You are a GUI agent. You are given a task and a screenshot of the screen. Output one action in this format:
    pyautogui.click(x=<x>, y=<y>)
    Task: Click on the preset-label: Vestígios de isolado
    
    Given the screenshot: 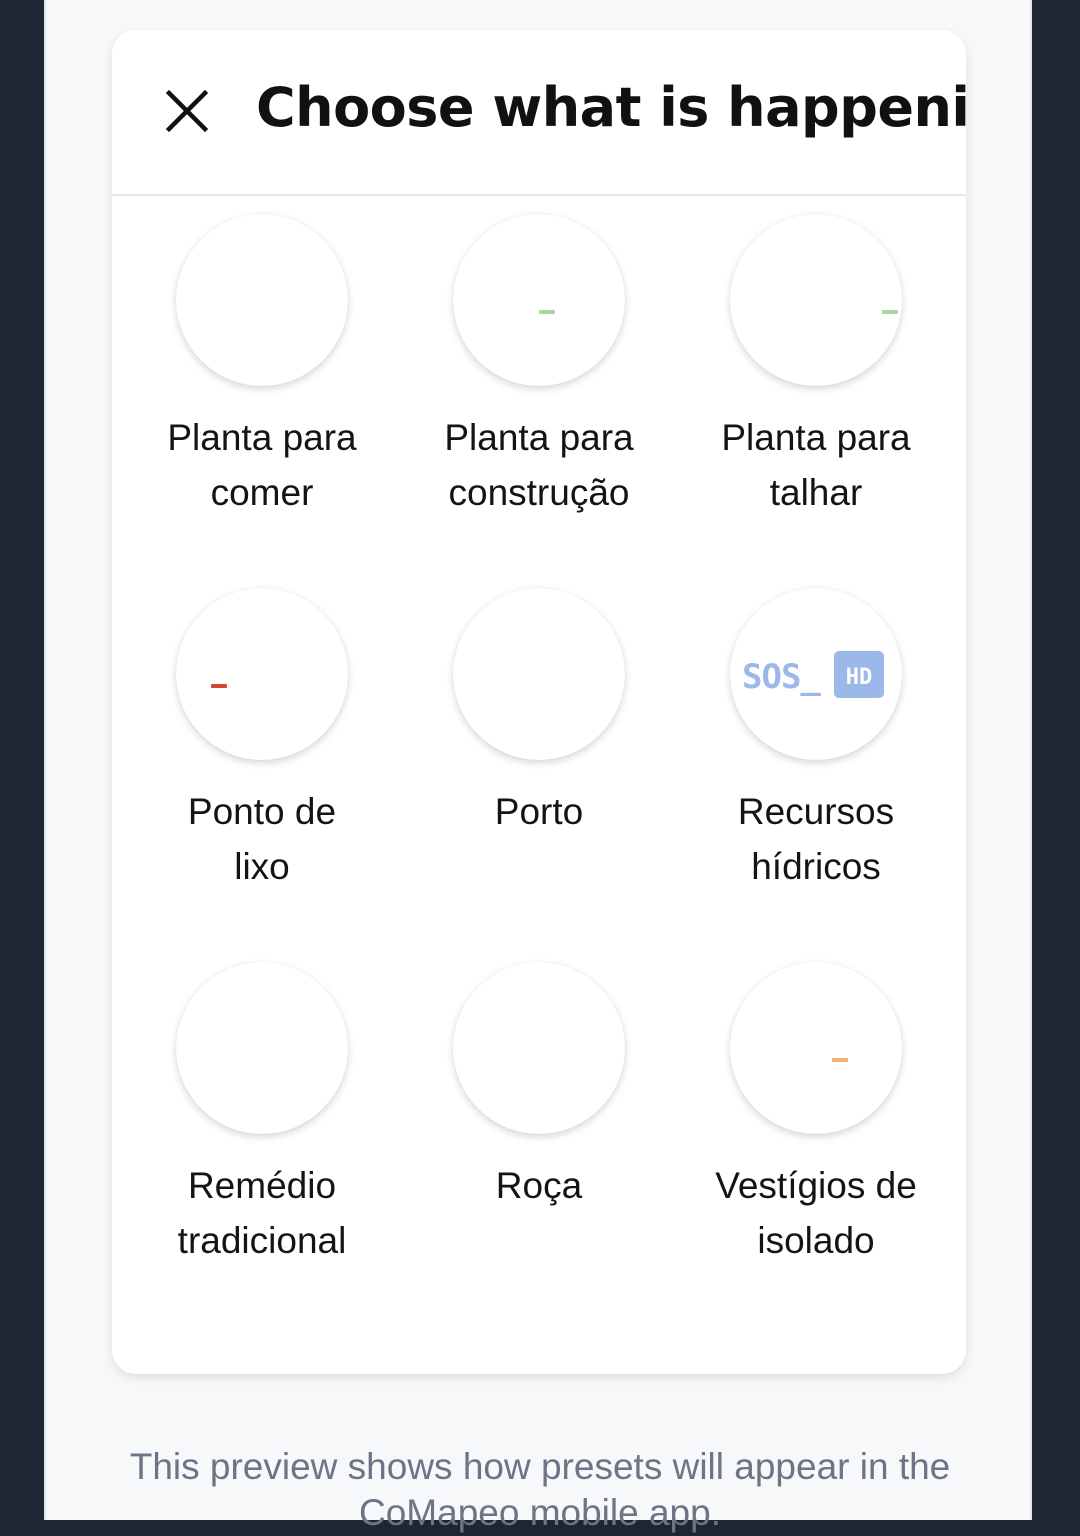 What is the action you would take?
    pyautogui.click(x=816, y=1213)
    